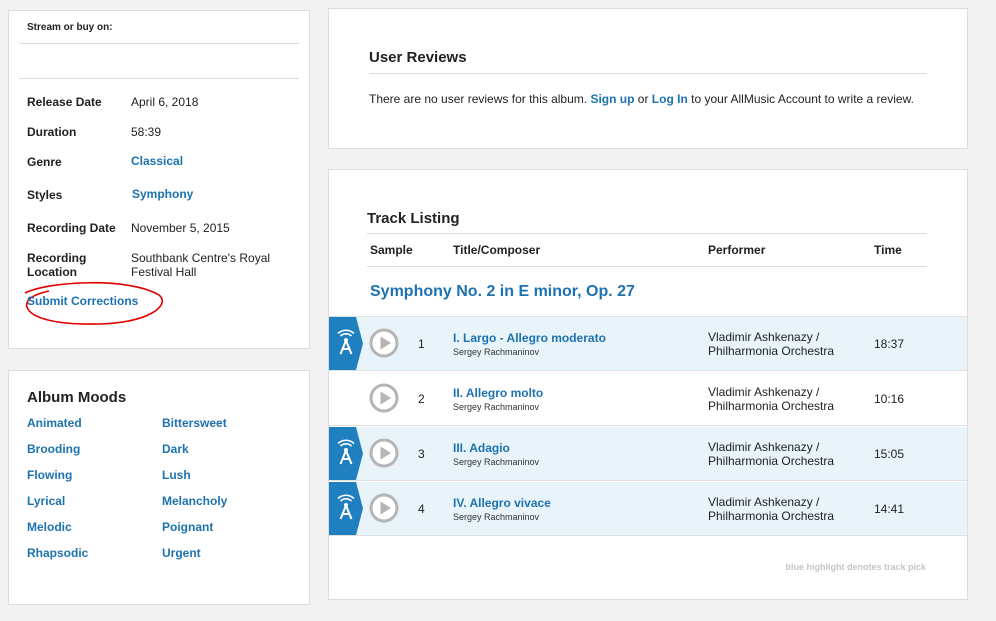  What do you see at coordinates (175, 449) in the screenshot?
I see `mood-link: Dark` at bounding box center [175, 449].